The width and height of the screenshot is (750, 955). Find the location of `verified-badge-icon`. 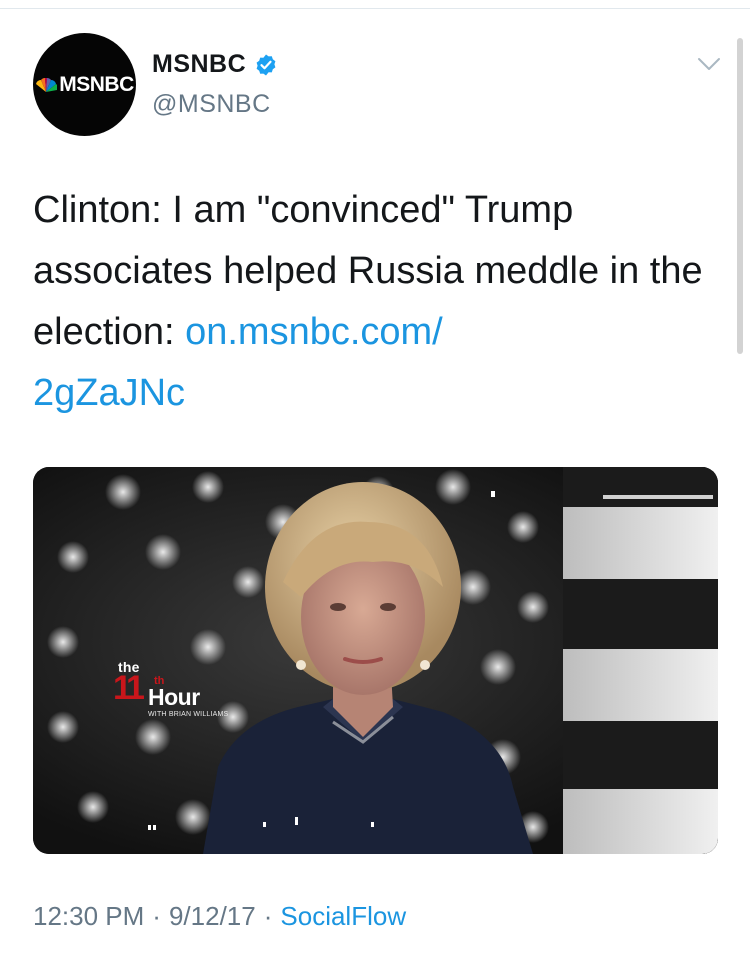

verified-badge-icon is located at coordinates (266, 64).